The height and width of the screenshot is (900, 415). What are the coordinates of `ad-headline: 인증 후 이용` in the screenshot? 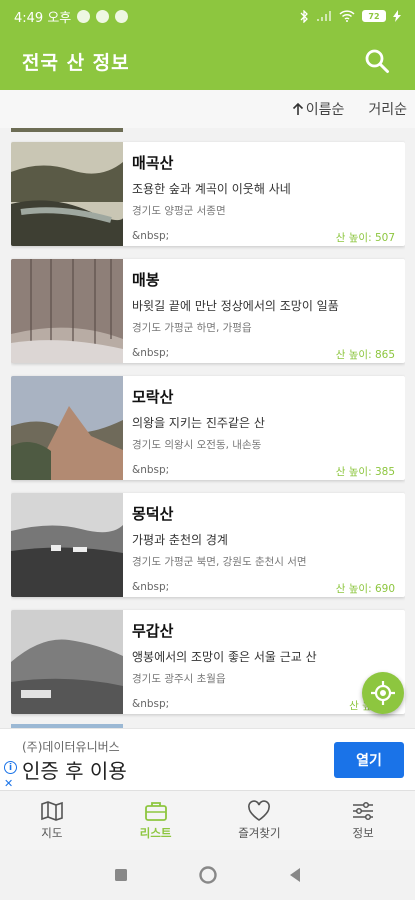 It's located at (74, 771).